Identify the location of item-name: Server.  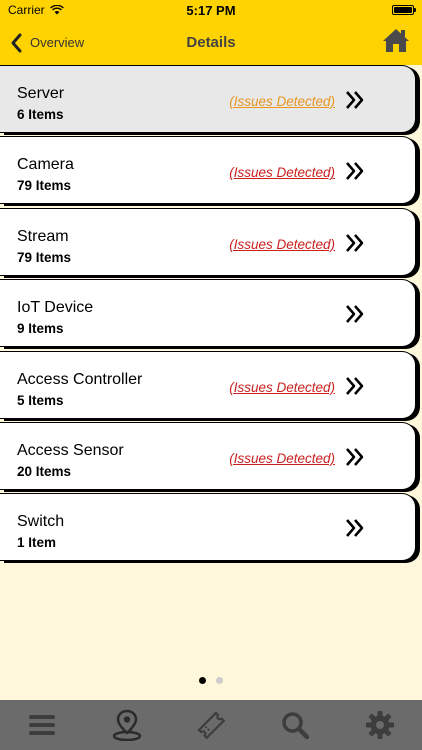
(41, 93).